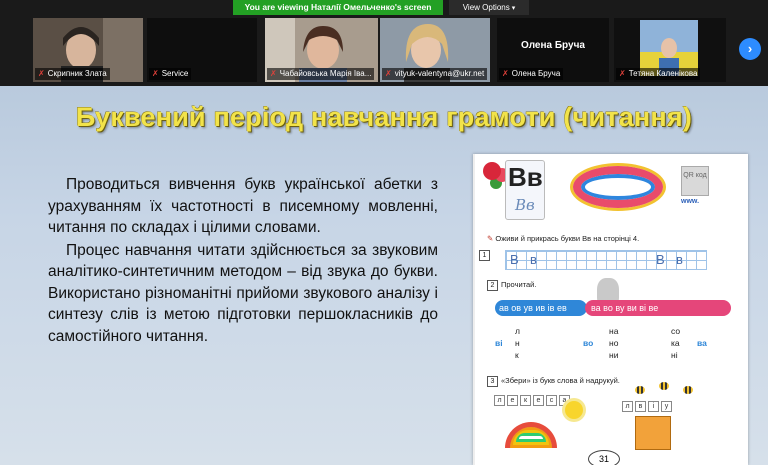 Image resolution: width=768 pixels, height=465 pixels. Describe the element at coordinates (658, 74) in the screenshot. I see `participant-name: ✗ Тетяна Каленікова` at that location.